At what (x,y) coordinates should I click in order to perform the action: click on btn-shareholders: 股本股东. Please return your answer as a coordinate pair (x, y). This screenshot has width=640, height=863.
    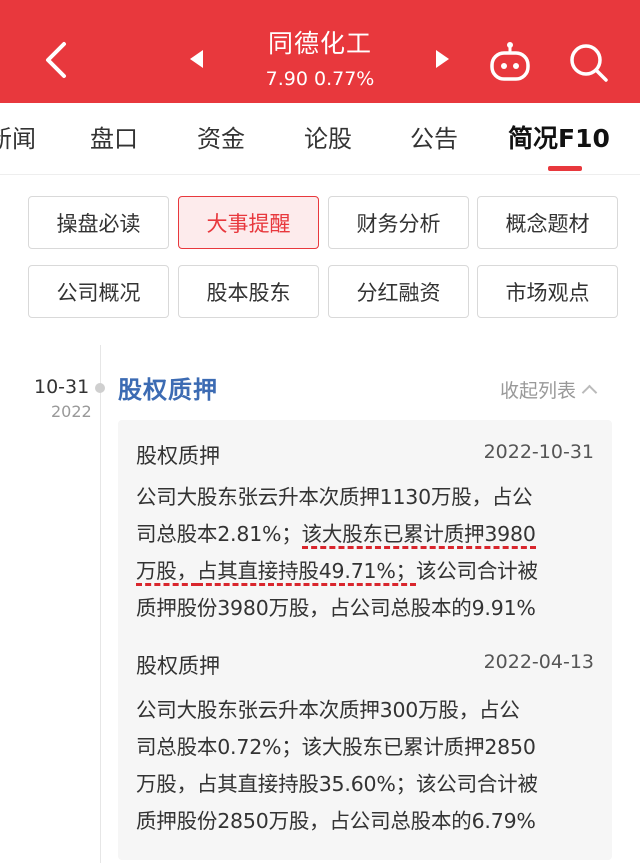
    Looking at the image, I should click on (248, 291).